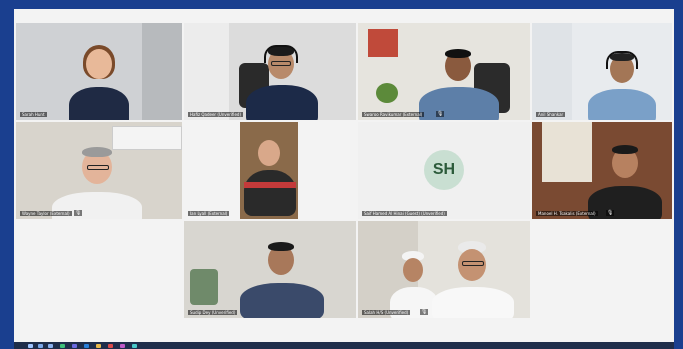  What do you see at coordinates (74, 346) in the screenshot?
I see `teams-icon` at bounding box center [74, 346].